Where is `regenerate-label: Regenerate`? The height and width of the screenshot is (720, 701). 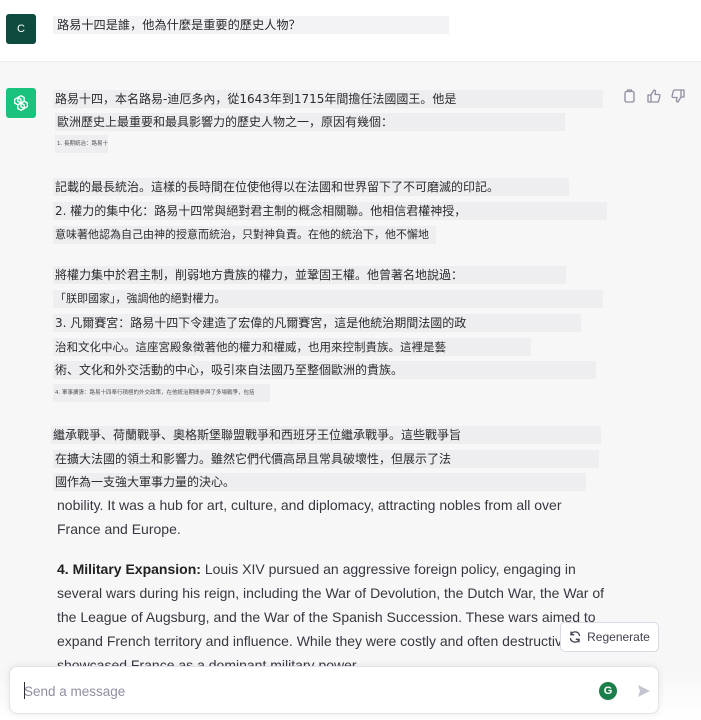
regenerate-label: Regenerate is located at coordinates (618, 637).